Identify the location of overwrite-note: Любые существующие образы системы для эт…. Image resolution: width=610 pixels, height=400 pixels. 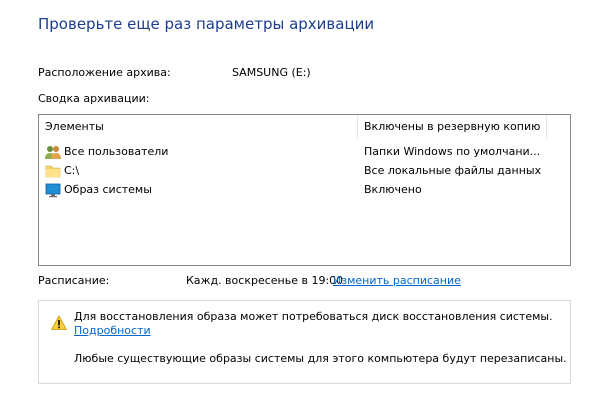
(320, 358).